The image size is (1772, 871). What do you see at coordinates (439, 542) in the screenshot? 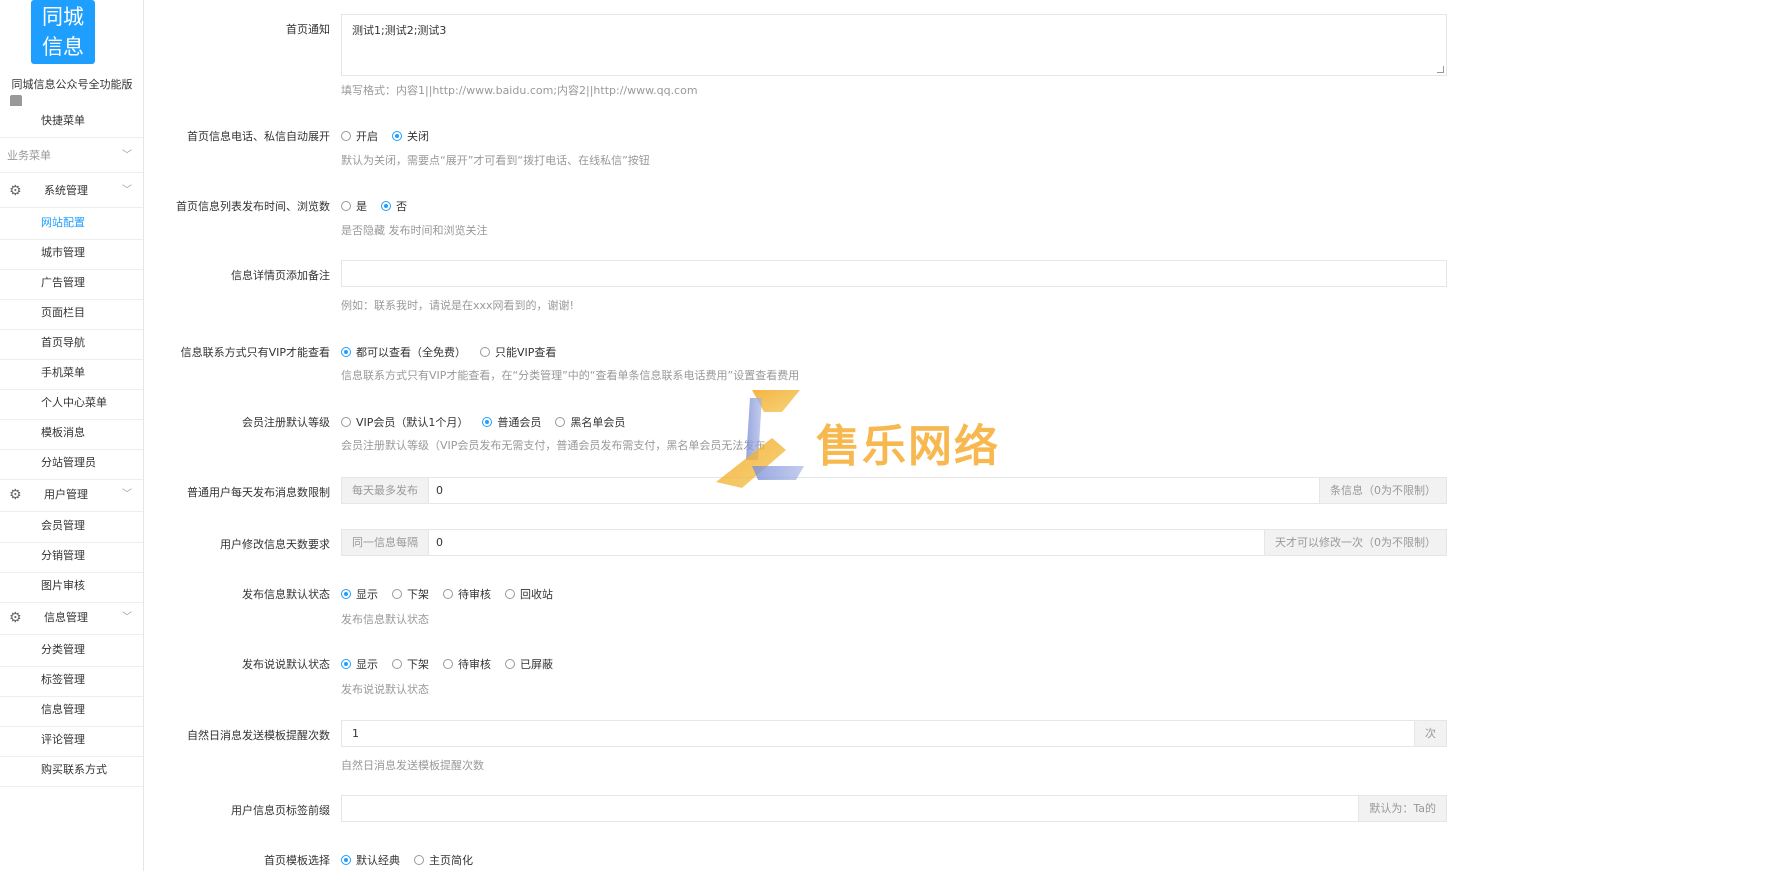
I see `edit-days-value: 0` at bounding box center [439, 542].